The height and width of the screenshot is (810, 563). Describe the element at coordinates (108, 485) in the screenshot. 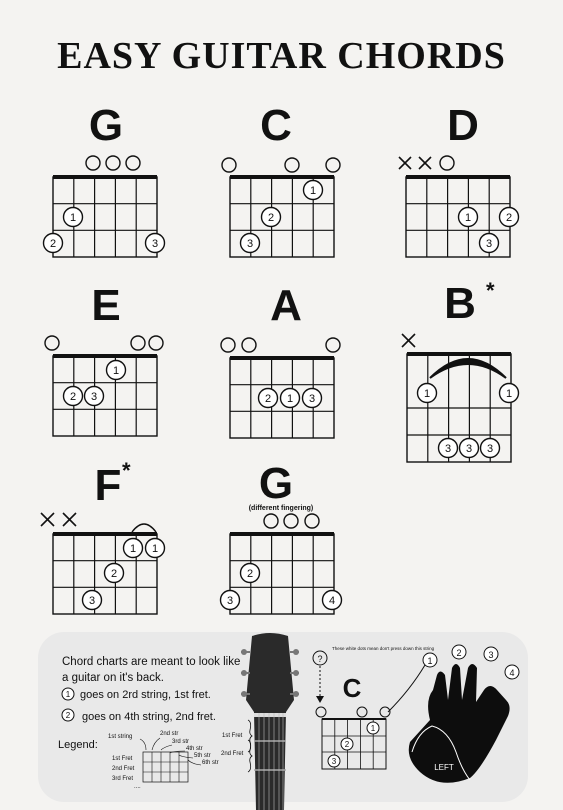

I see `chord-name-f: F` at that location.